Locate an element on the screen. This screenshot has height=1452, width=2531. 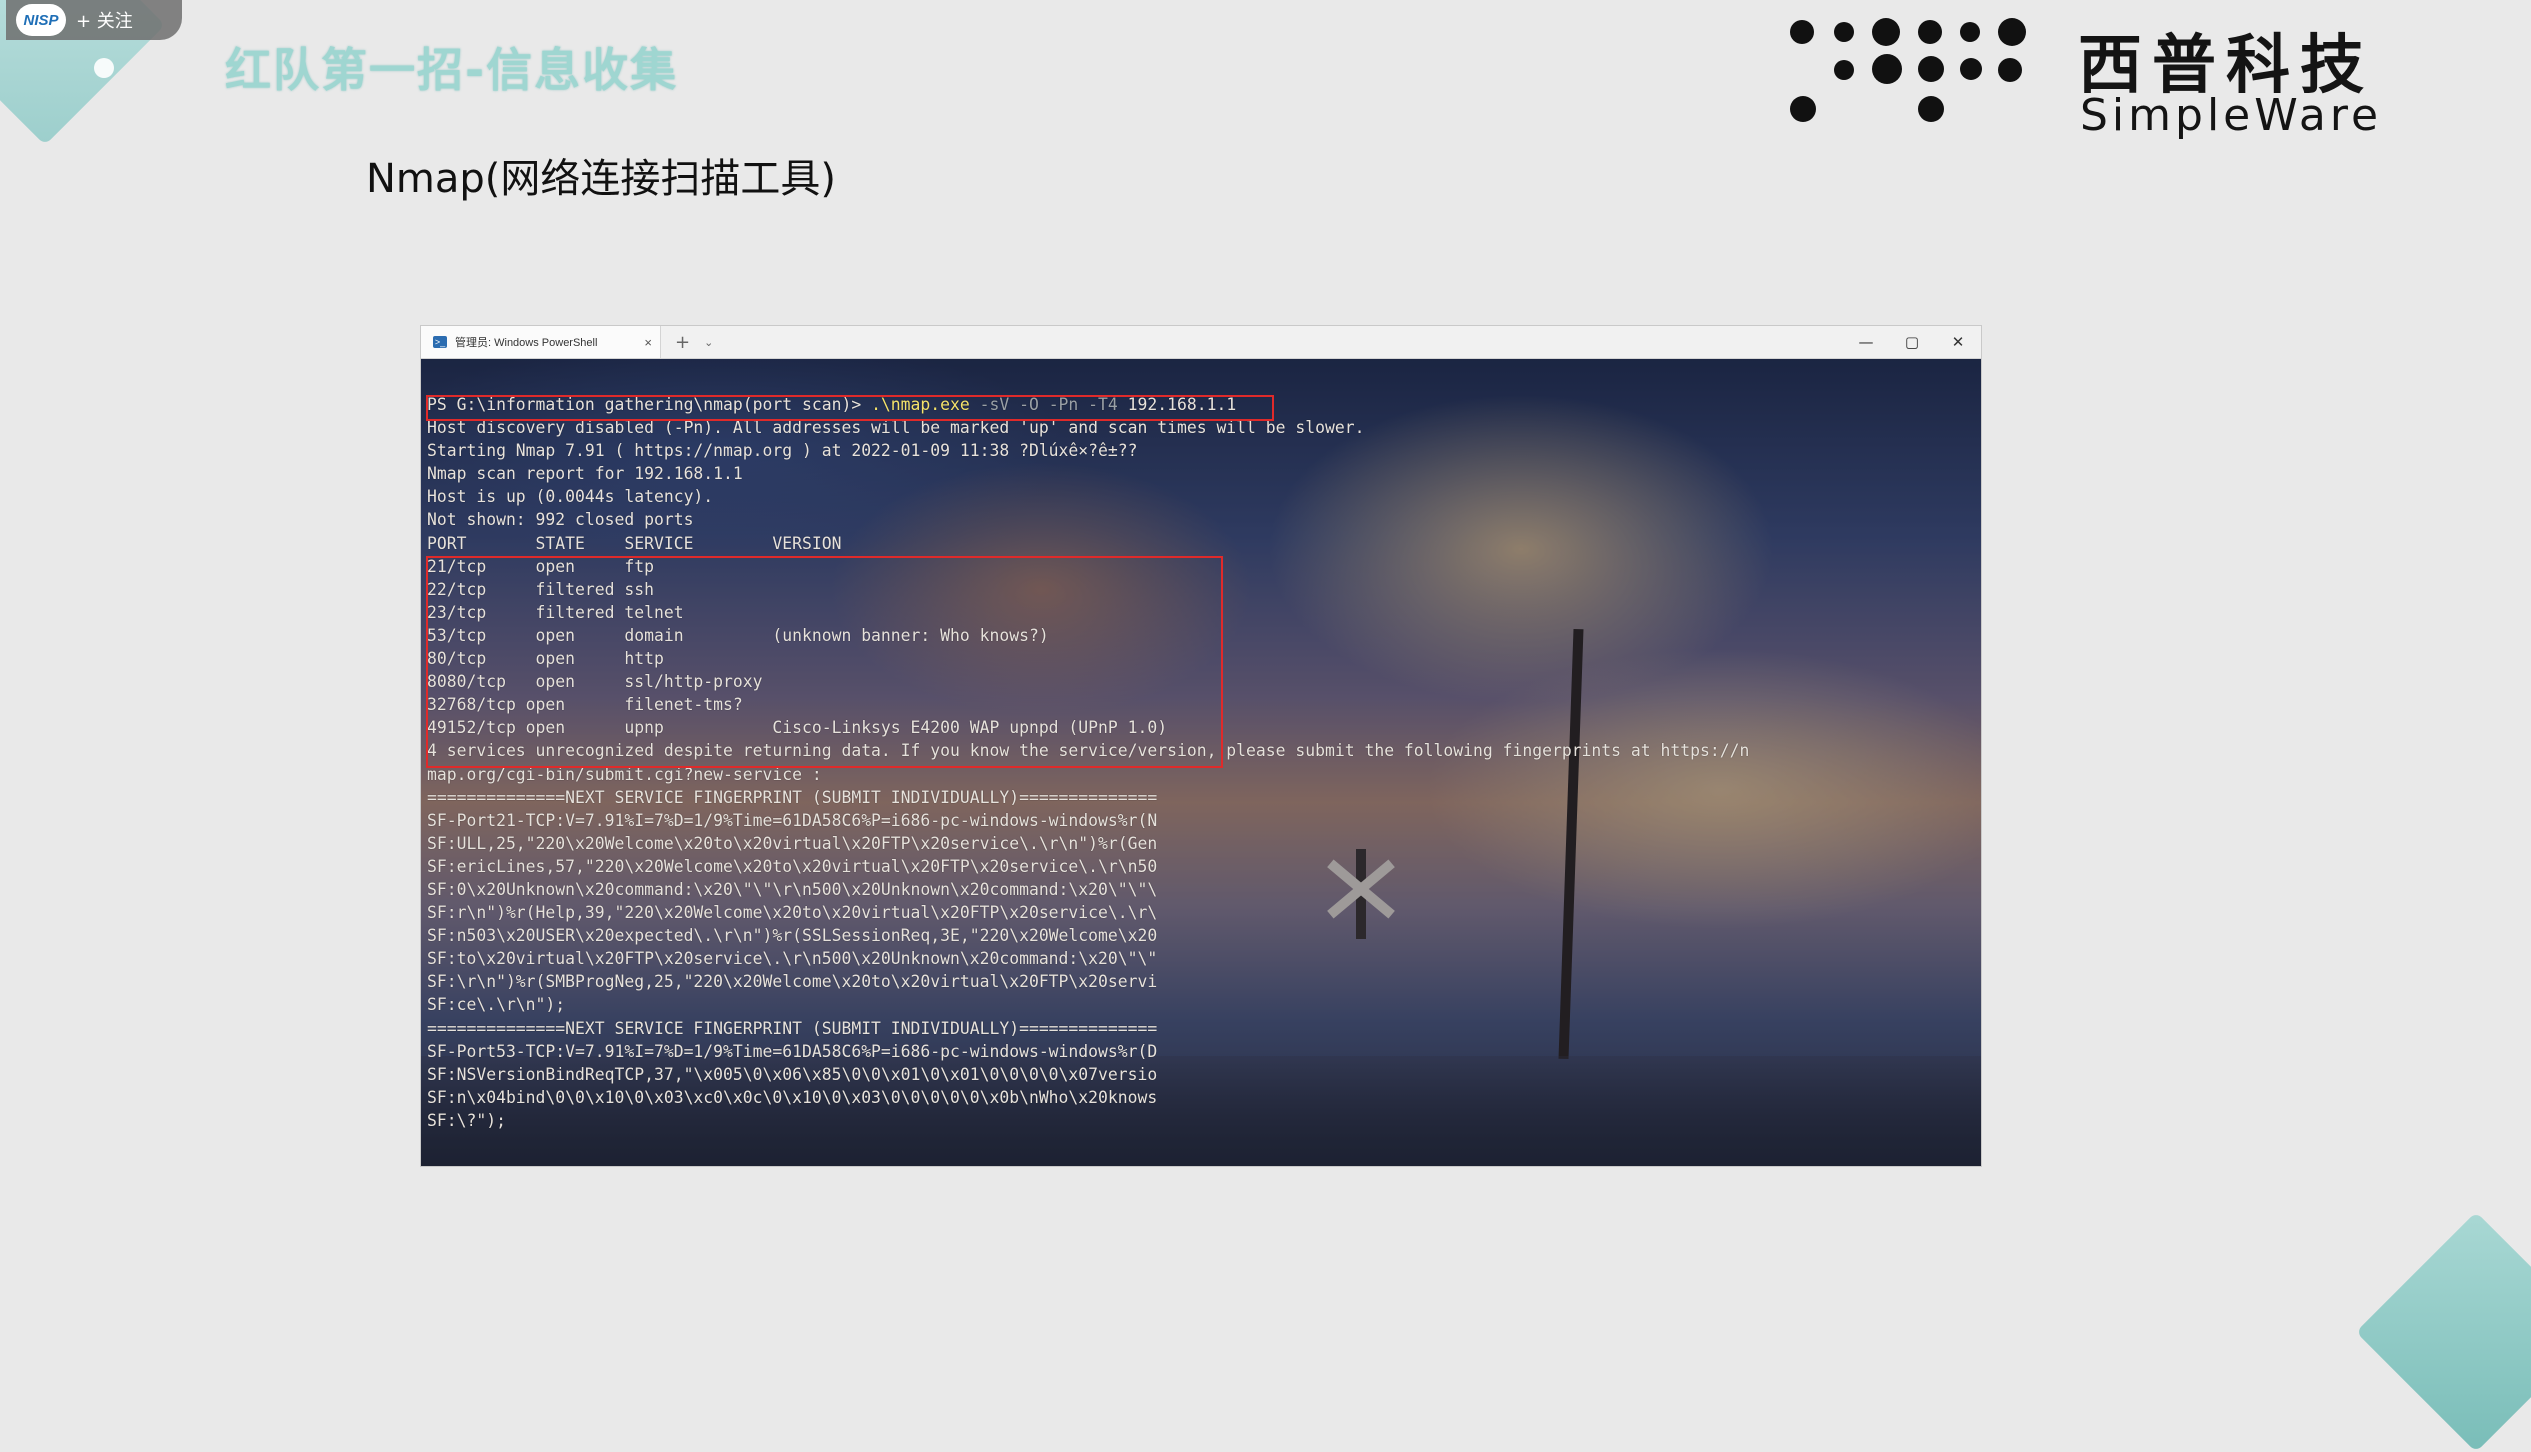
terminal-line: 21/tcp open ftp is located at coordinates (540, 566).